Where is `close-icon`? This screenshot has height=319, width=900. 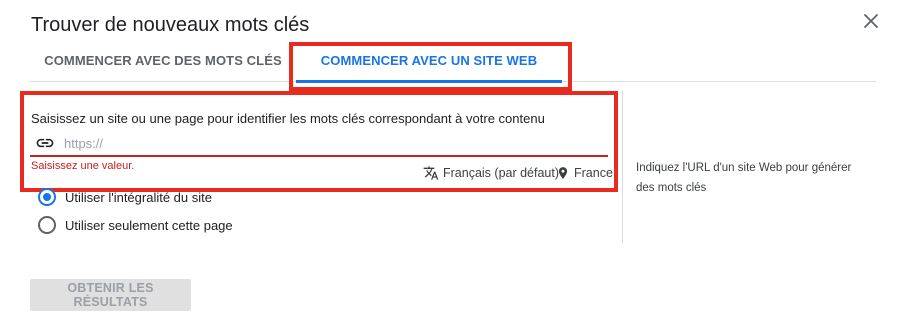 close-icon is located at coordinates (871, 21).